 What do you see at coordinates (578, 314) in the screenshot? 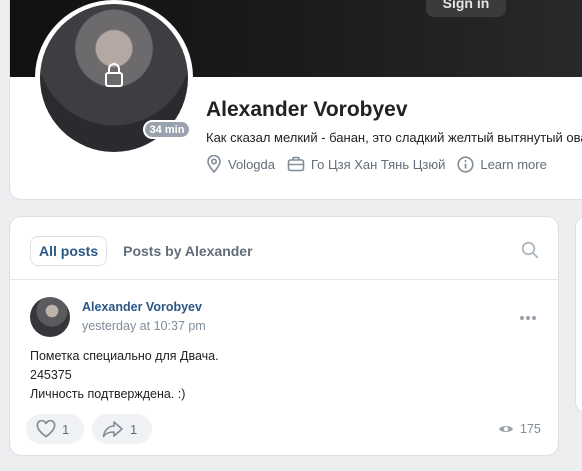
I see `side-card` at bounding box center [578, 314].